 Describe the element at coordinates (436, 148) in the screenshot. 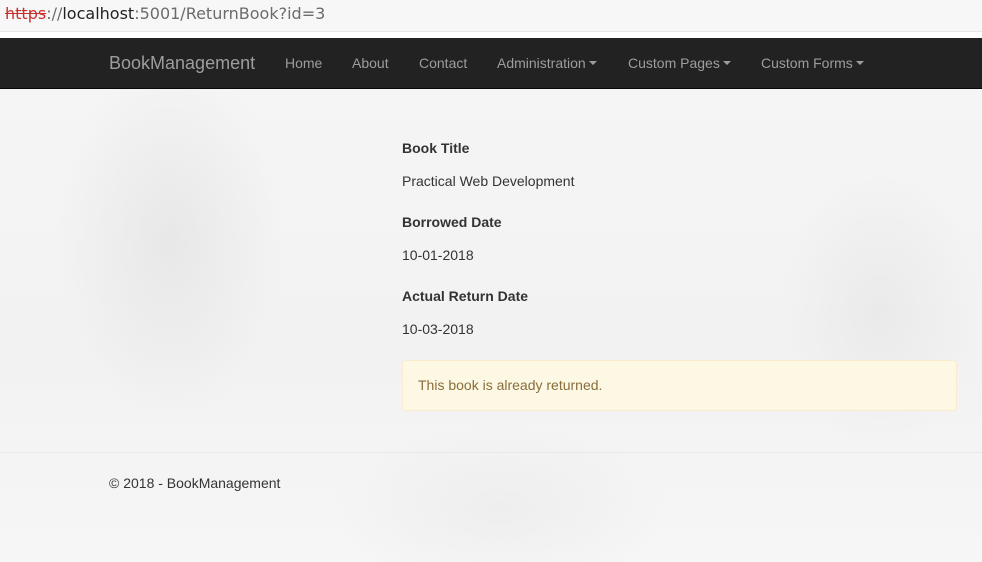

I see `book-title-label: Book Title` at that location.